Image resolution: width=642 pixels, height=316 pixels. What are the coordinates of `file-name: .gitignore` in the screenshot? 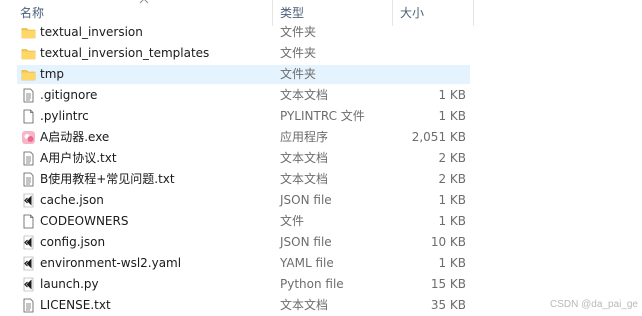 It's located at (69, 95).